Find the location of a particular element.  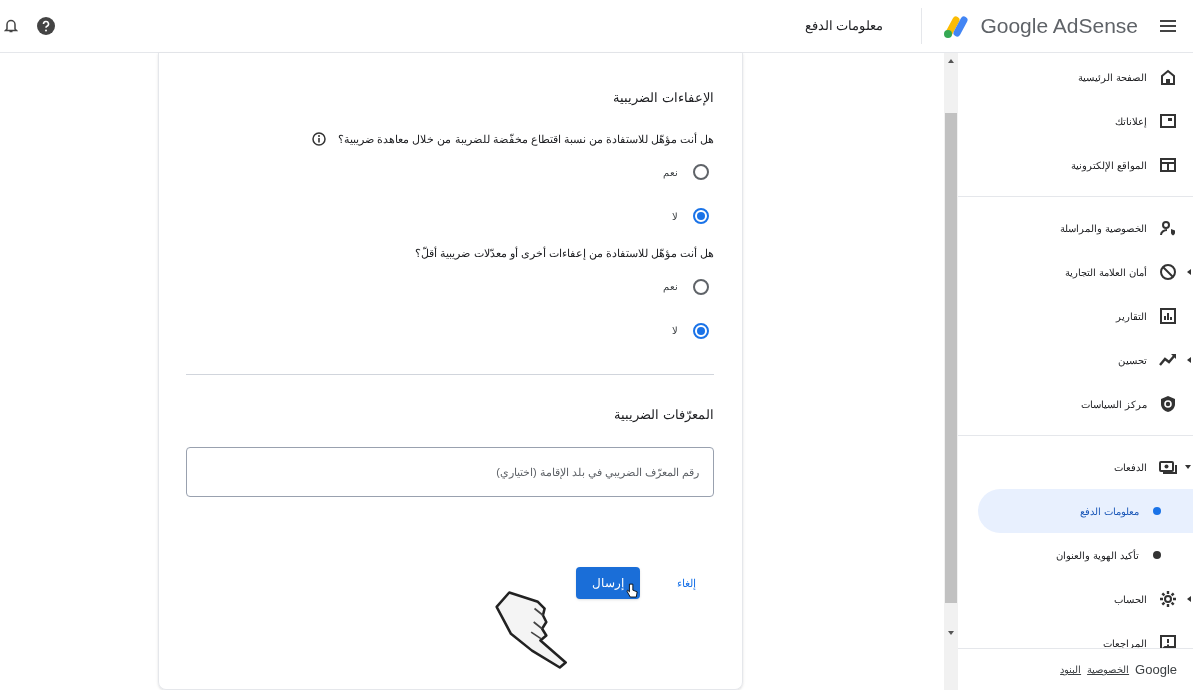

nav-item: التقارير is located at coordinates (1075, 316).